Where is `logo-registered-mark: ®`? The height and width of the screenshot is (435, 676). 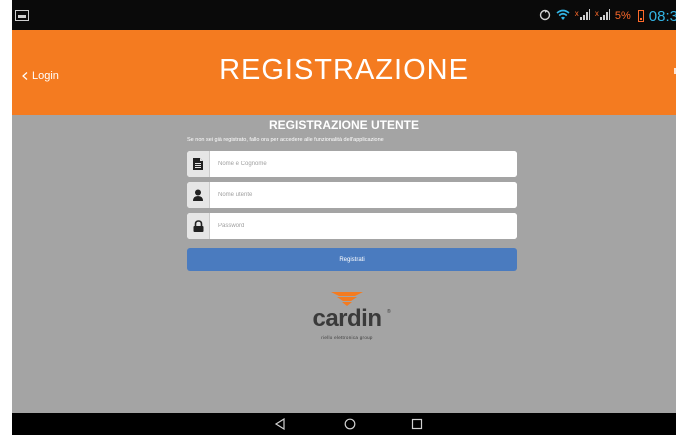 logo-registered-mark: ® is located at coordinates (389, 312).